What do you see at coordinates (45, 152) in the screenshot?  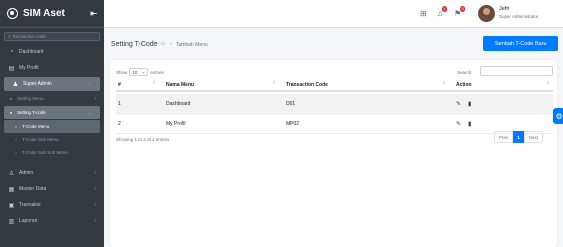 I see `sidebar-item-label: T-Code Sub Sub Menu` at bounding box center [45, 152].